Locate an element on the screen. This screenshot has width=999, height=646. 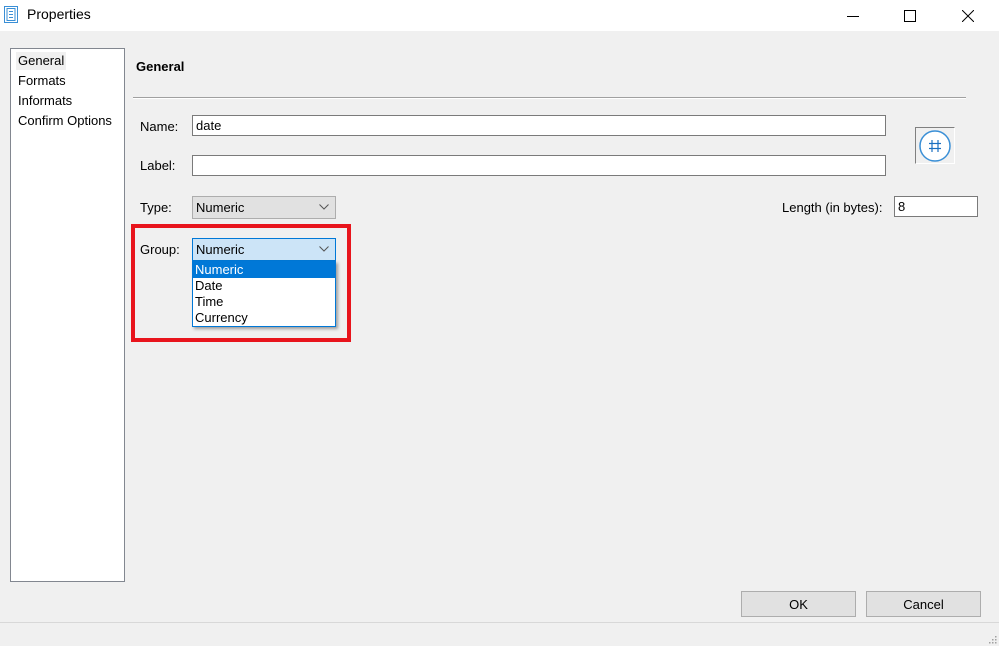
nav-item-informats: Informats is located at coordinates (45, 101).